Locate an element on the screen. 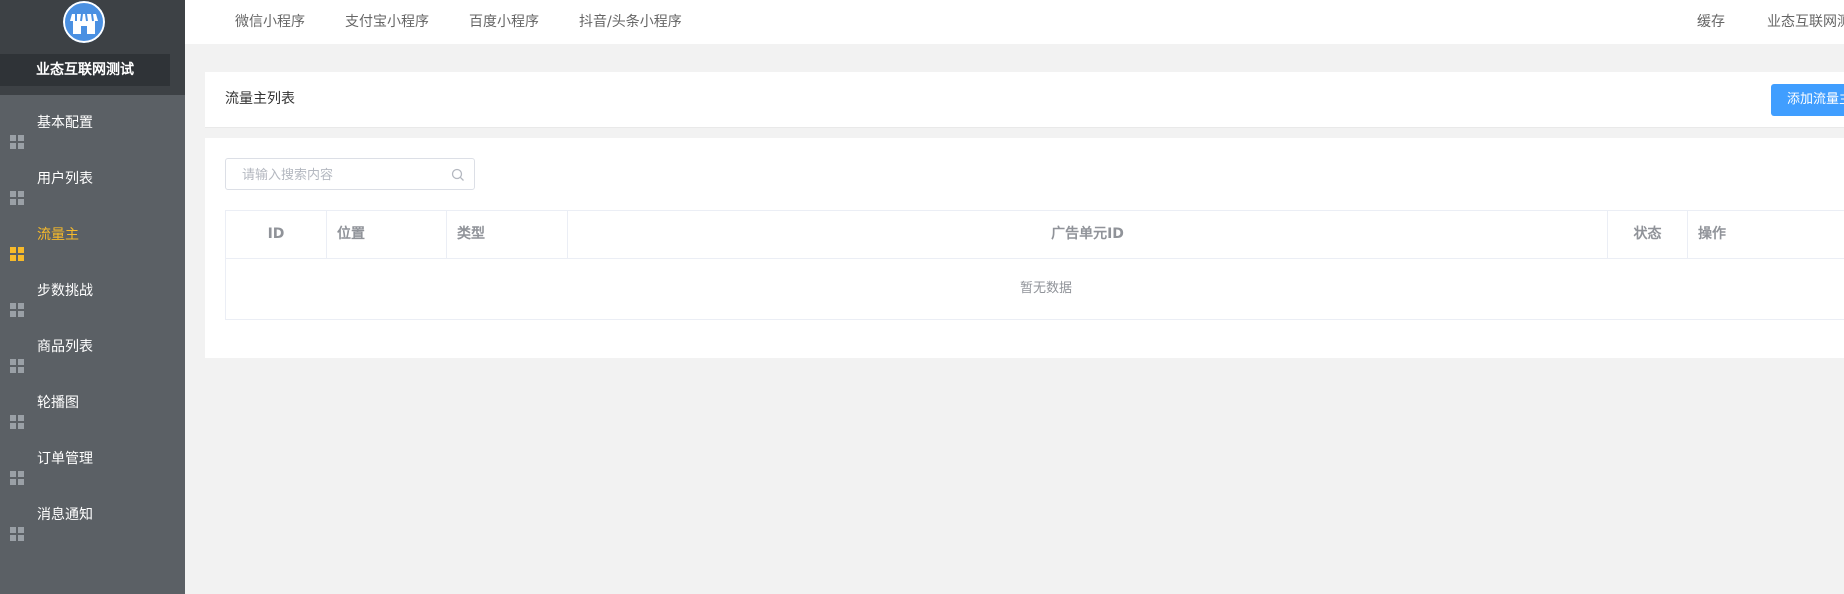  sidebar-item: 订单管理 is located at coordinates (92, 459).